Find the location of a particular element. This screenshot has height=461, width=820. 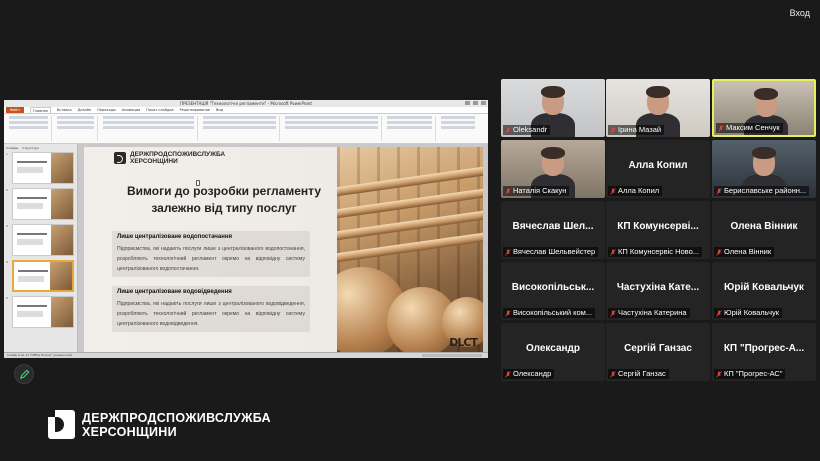

brand-line1: ДЕРЖПРОДСПОЖИВСЛУЖБА is located at coordinates (176, 417).